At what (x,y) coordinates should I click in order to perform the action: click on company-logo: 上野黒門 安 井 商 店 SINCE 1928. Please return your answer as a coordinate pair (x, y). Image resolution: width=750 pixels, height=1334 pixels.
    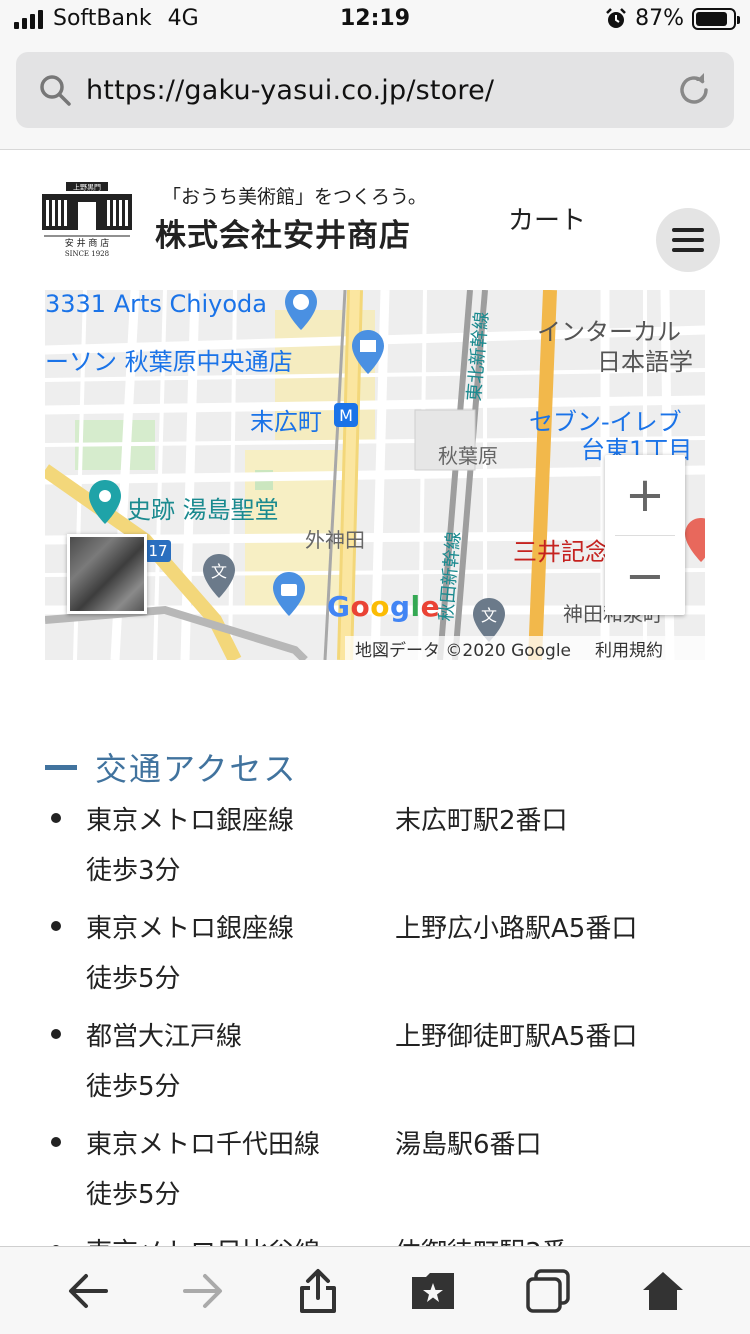
    Looking at the image, I should click on (87, 219).